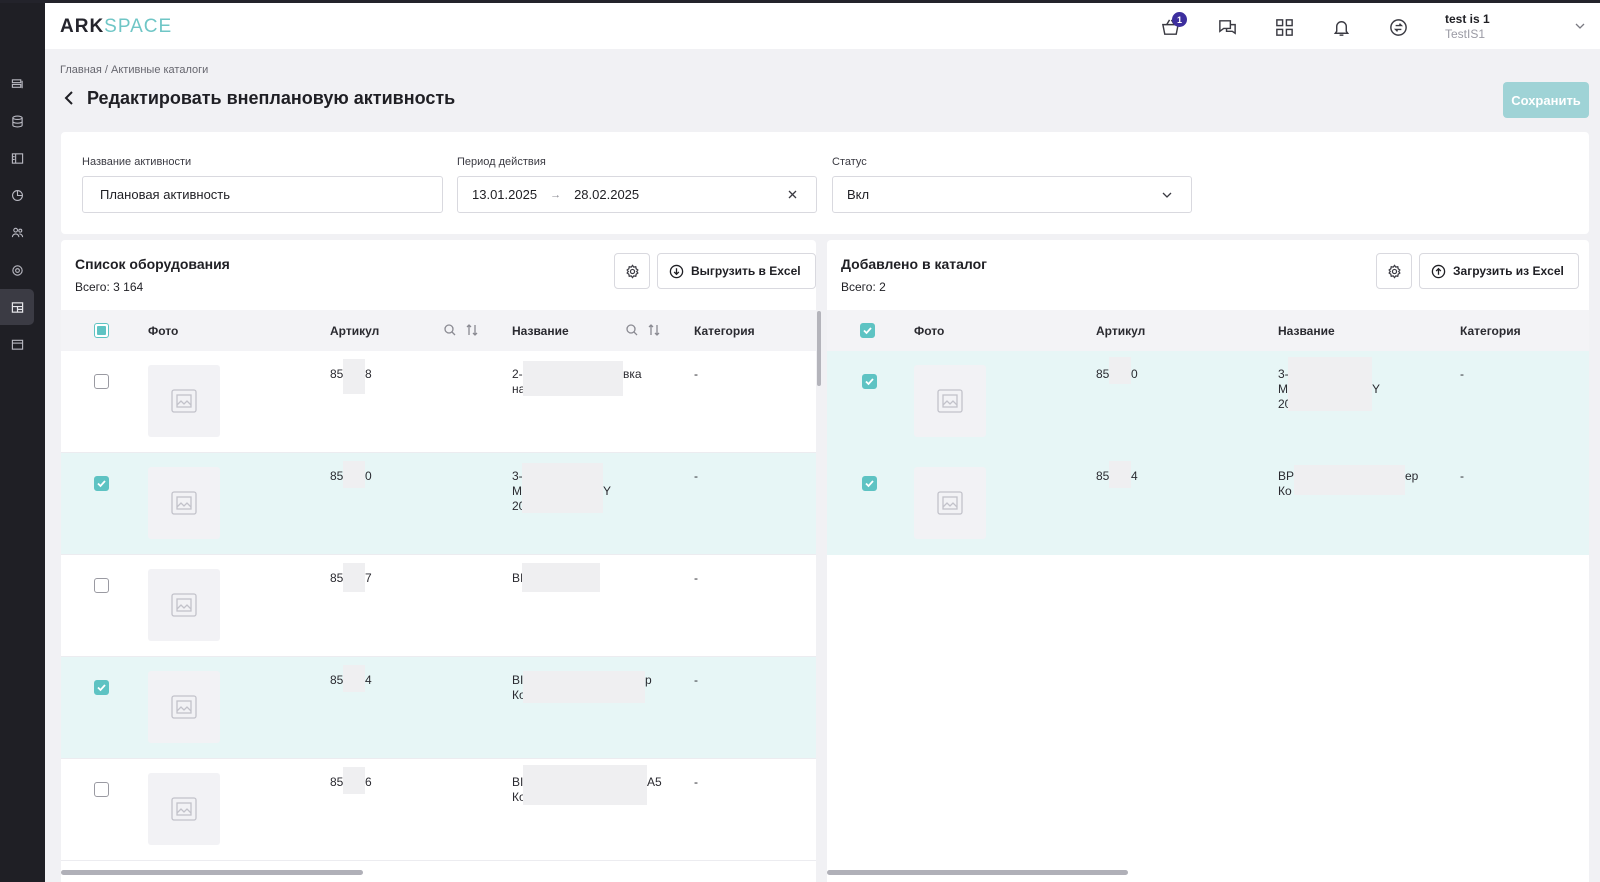 This screenshot has height=882, width=1600. Describe the element at coordinates (517, 374) in the screenshot. I see `name-part: 2-` at that location.